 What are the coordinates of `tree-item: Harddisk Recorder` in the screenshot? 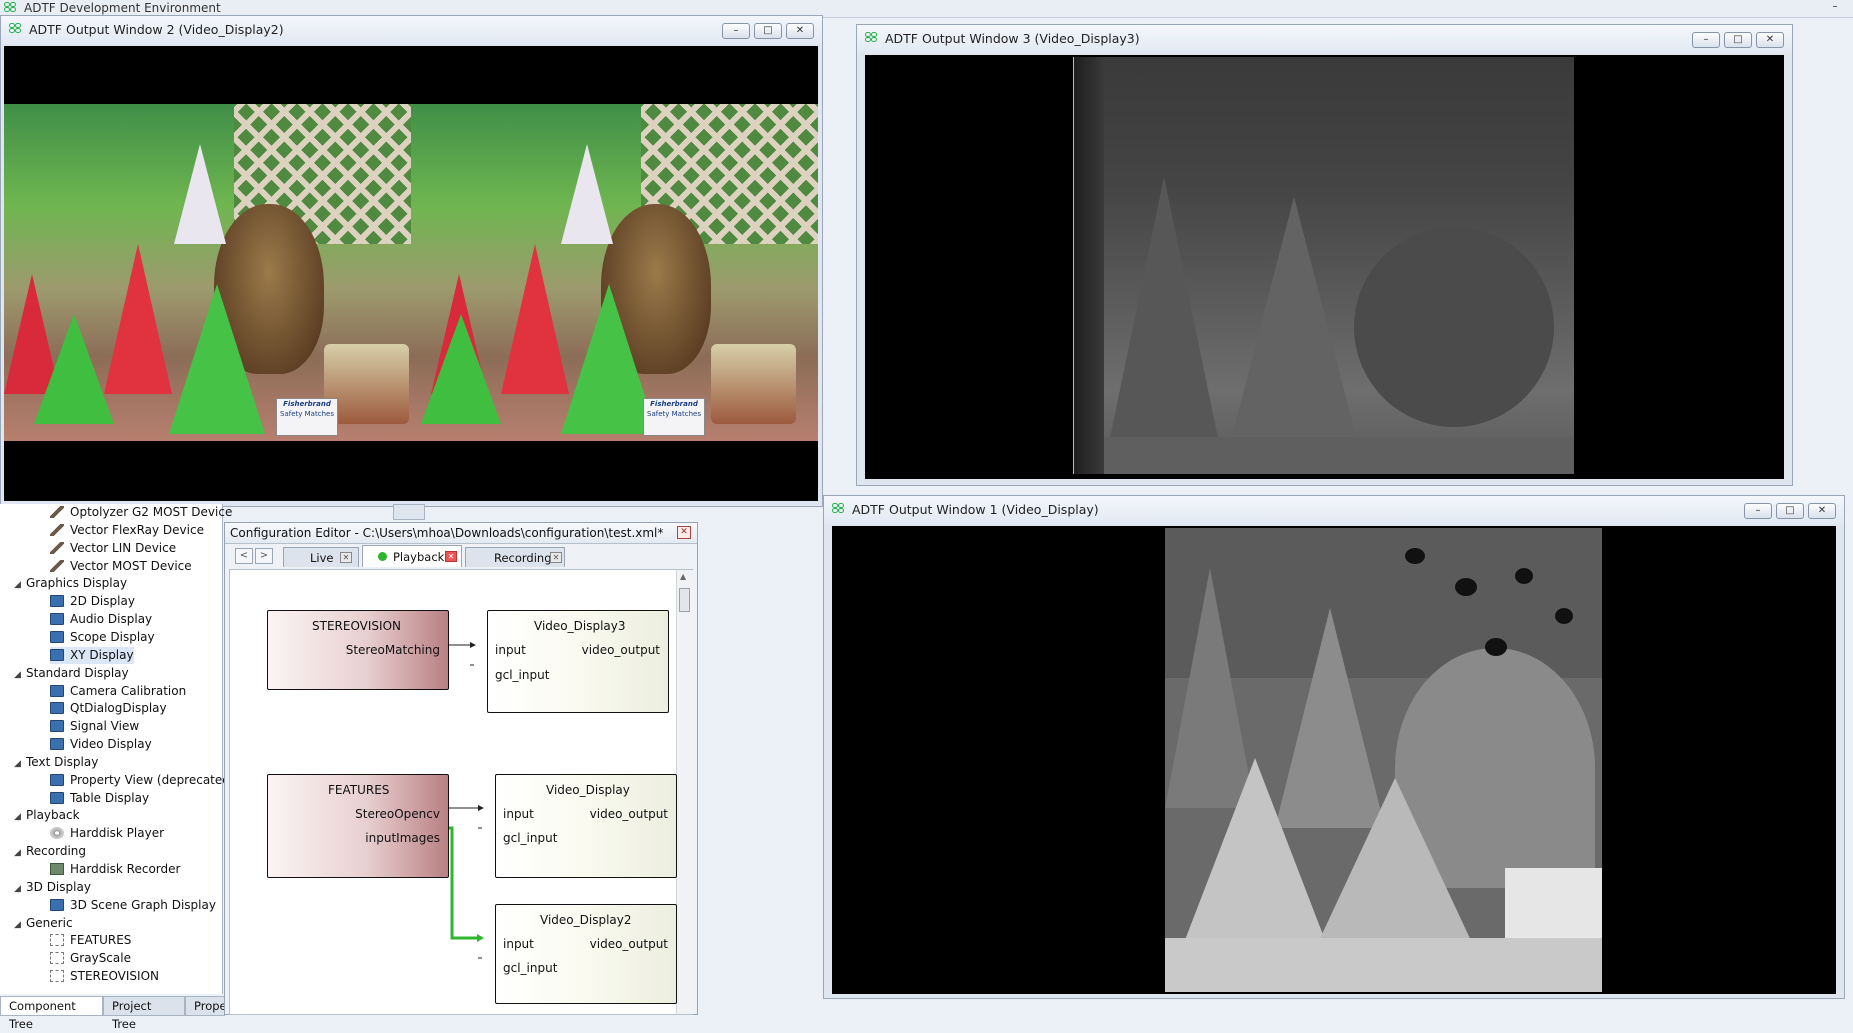 It's located at (115, 869).